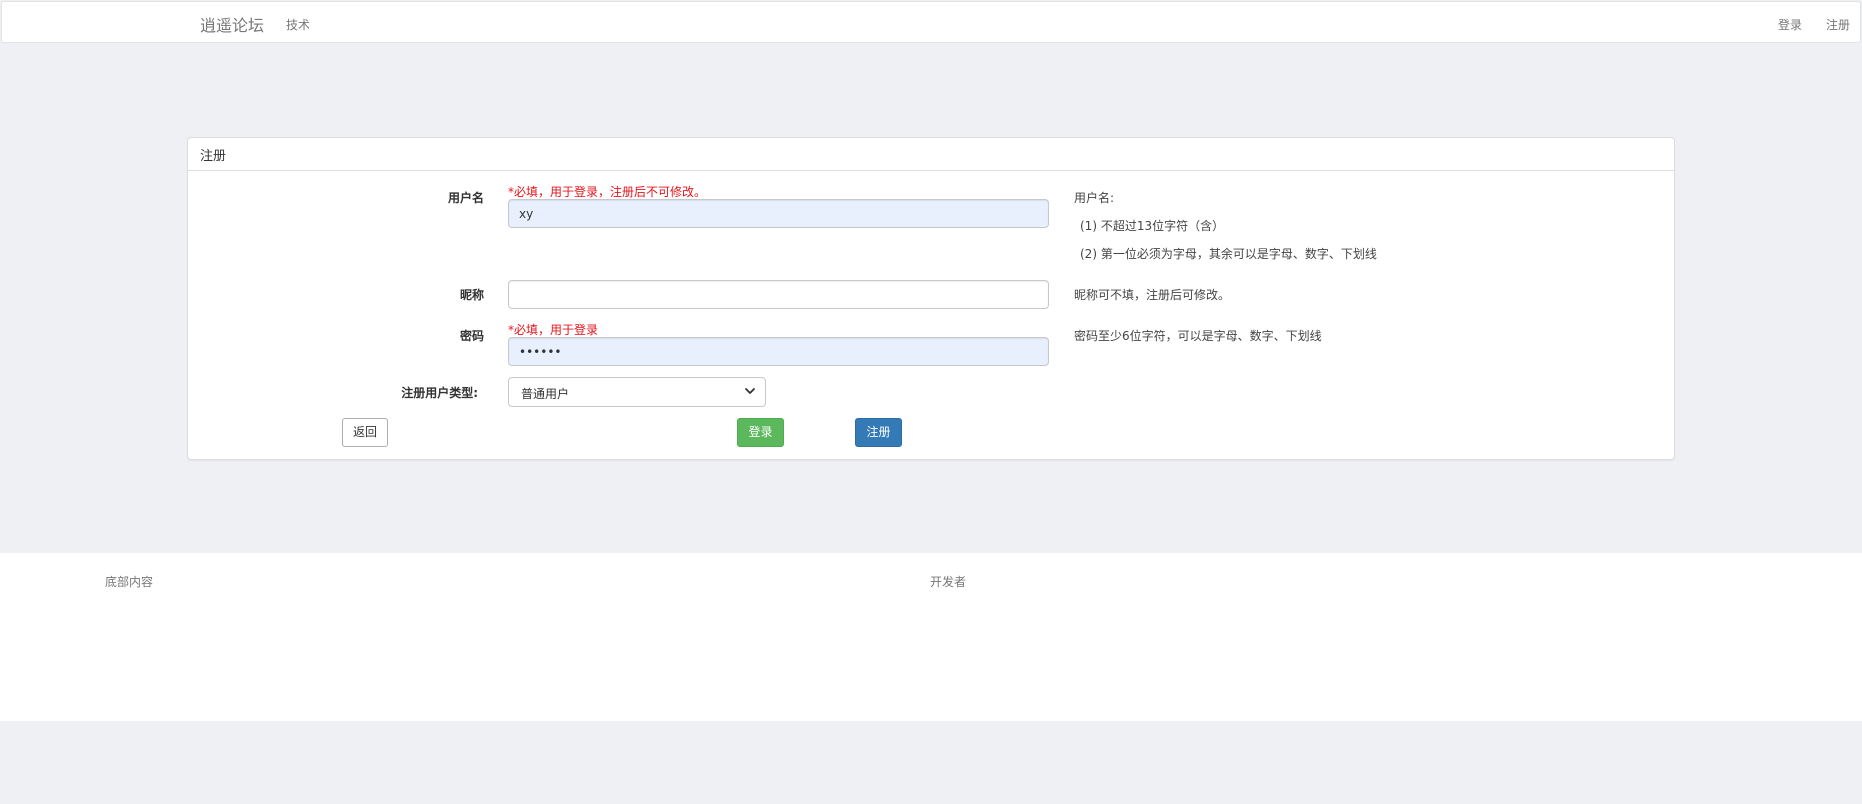 The image size is (1862, 804). Describe the element at coordinates (1152, 295) in the screenshot. I see `nickname-help: 昵称可不填，注册后可修改。` at that location.